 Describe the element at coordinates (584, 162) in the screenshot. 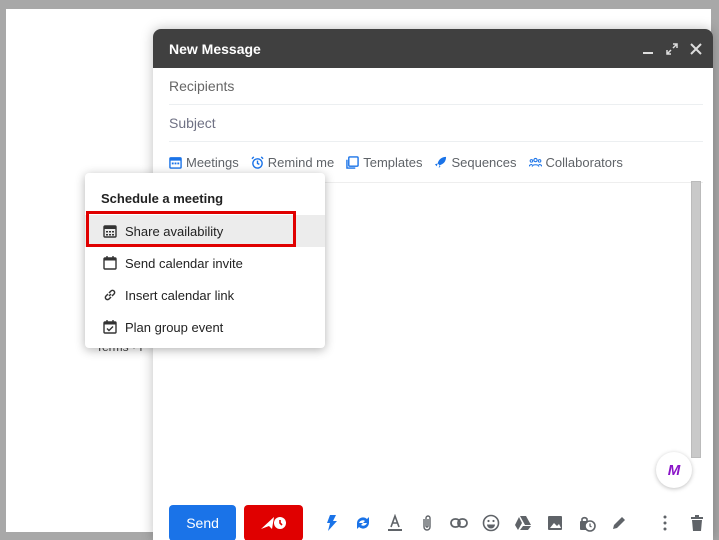

I see `collaborators-label: Collaborators` at that location.